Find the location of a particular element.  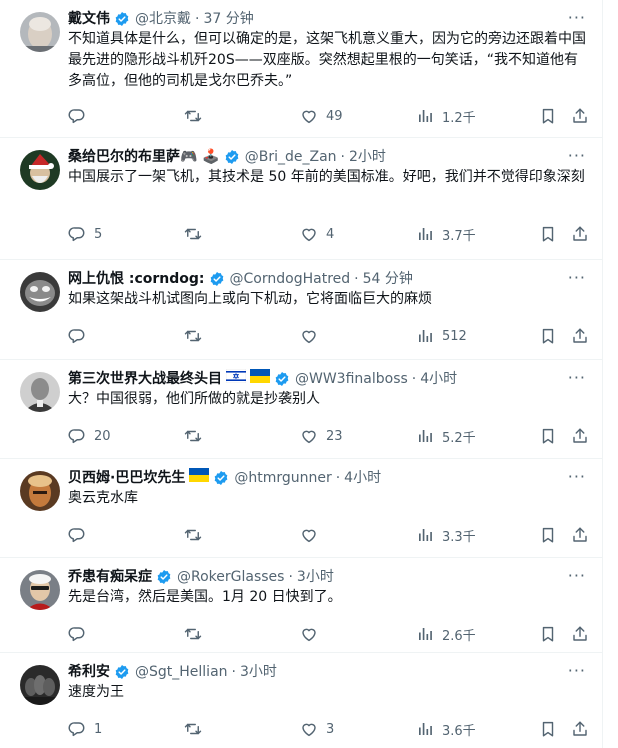

action-bar: 49 1.2千 is located at coordinates (328, 116).